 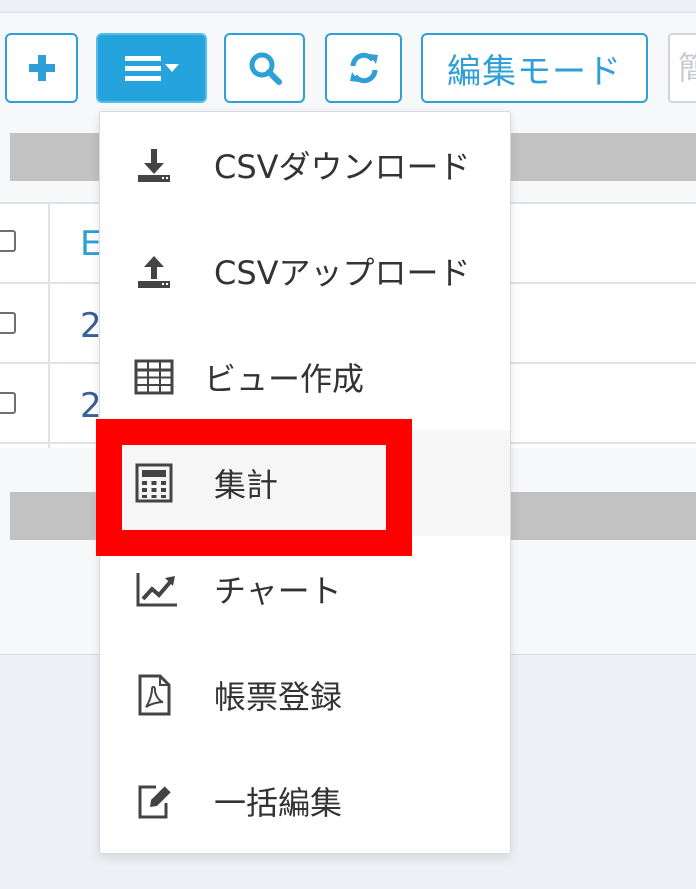 I want to click on plus-icon, so click(x=41, y=68).